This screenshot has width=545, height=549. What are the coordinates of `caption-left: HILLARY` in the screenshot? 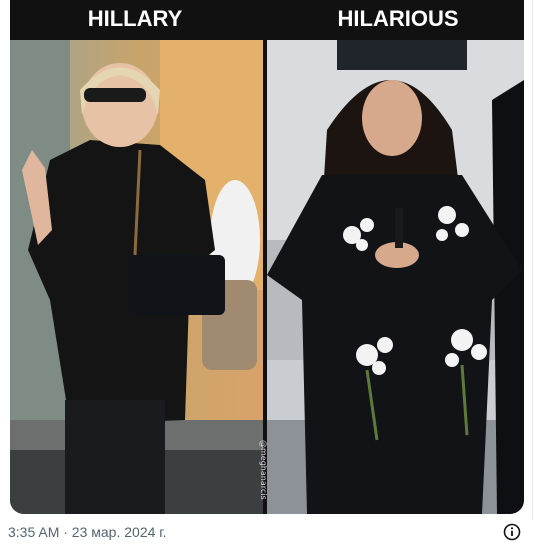 It's located at (135, 18).